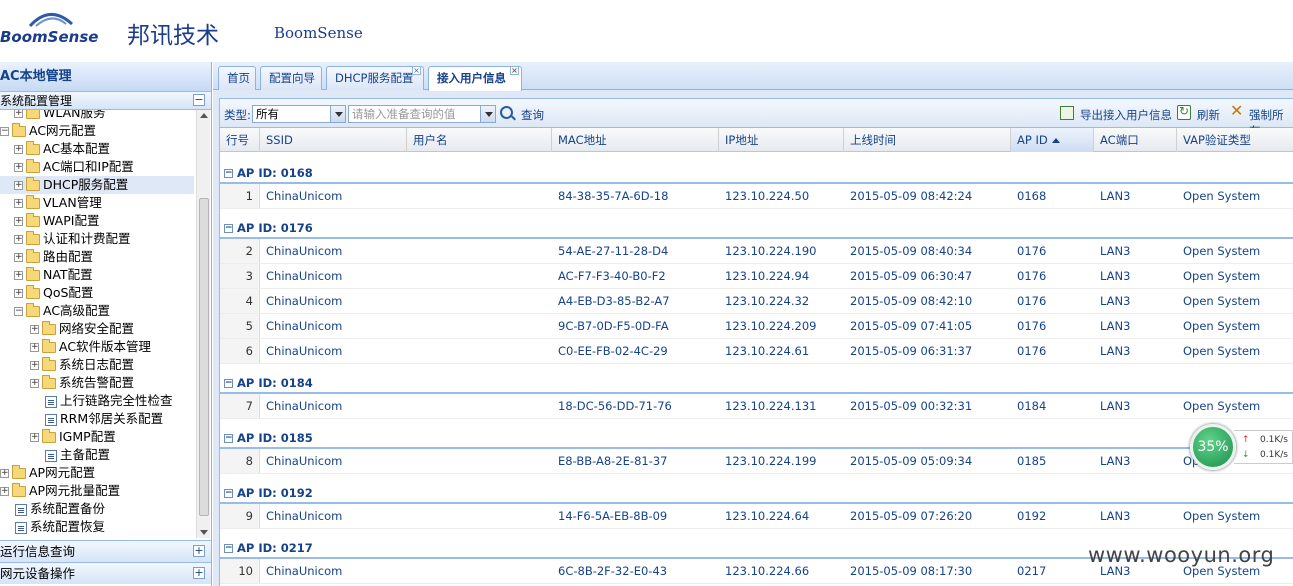 This screenshot has width=1293, height=586. Describe the element at coordinates (1241, 447) in the screenshot. I see `network-speed-widget: ↑ 0.1K/s ↓ 0.1K/s 35%` at that location.